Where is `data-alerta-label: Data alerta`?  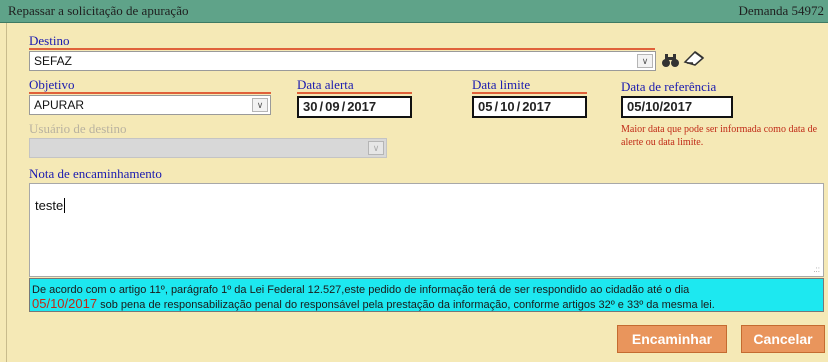
data-alerta-label: Data alerta is located at coordinates (325, 84).